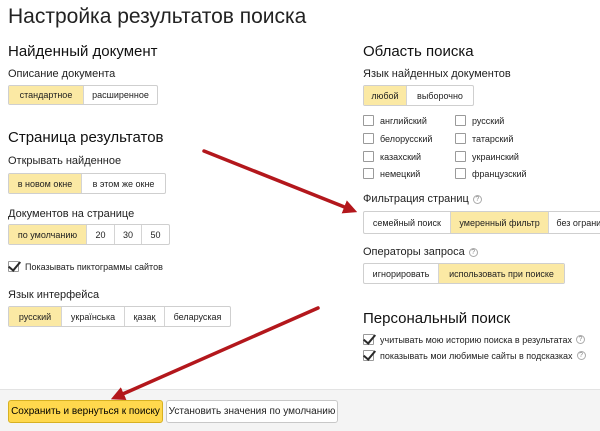 The width and height of the screenshot is (600, 431). I want to click on arrow-to-save-button, so click(215, 353).